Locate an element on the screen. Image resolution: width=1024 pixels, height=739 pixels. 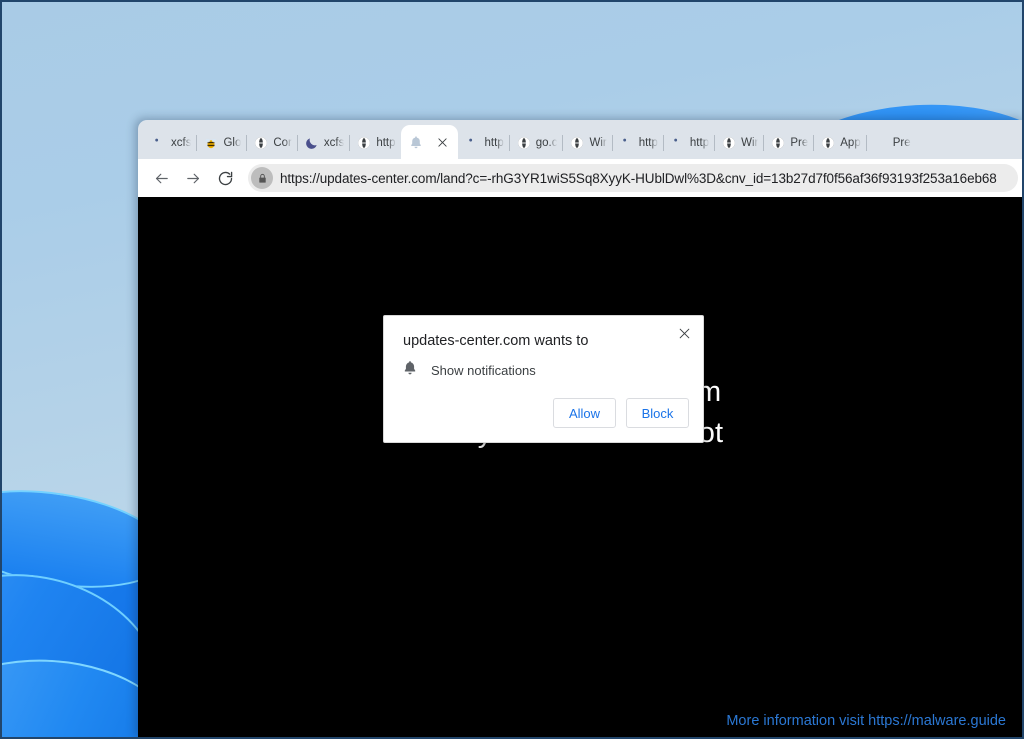
tab-label: Cor is located at coordinates (282, 142).